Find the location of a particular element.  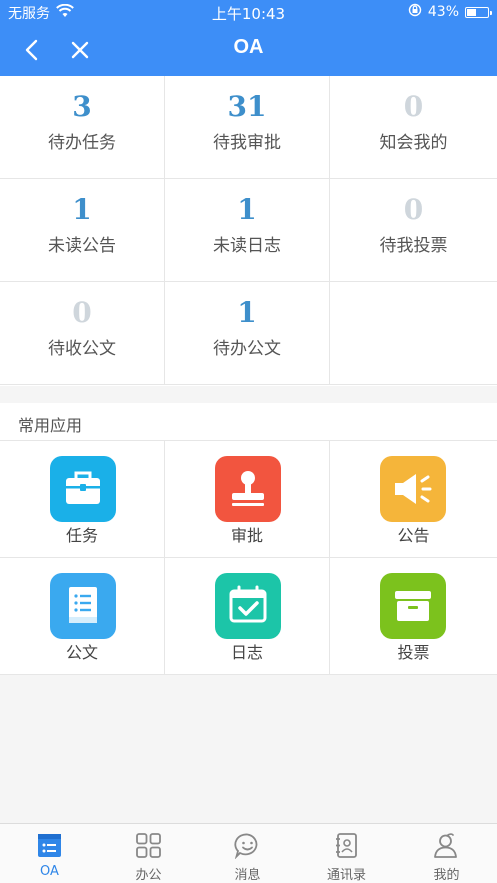

tab-label: 办公 is located at coordinates (148, 875).